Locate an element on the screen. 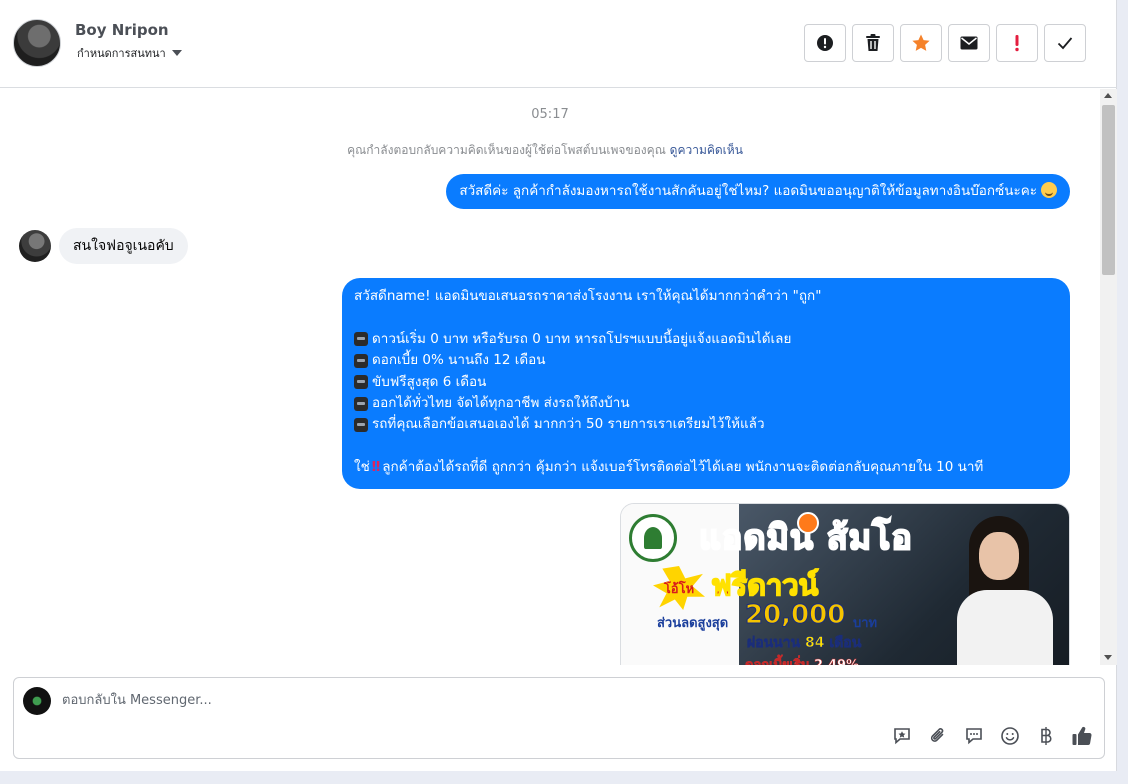 The image size is (1128, 784). reply-input is located at coordinates (462, 700).